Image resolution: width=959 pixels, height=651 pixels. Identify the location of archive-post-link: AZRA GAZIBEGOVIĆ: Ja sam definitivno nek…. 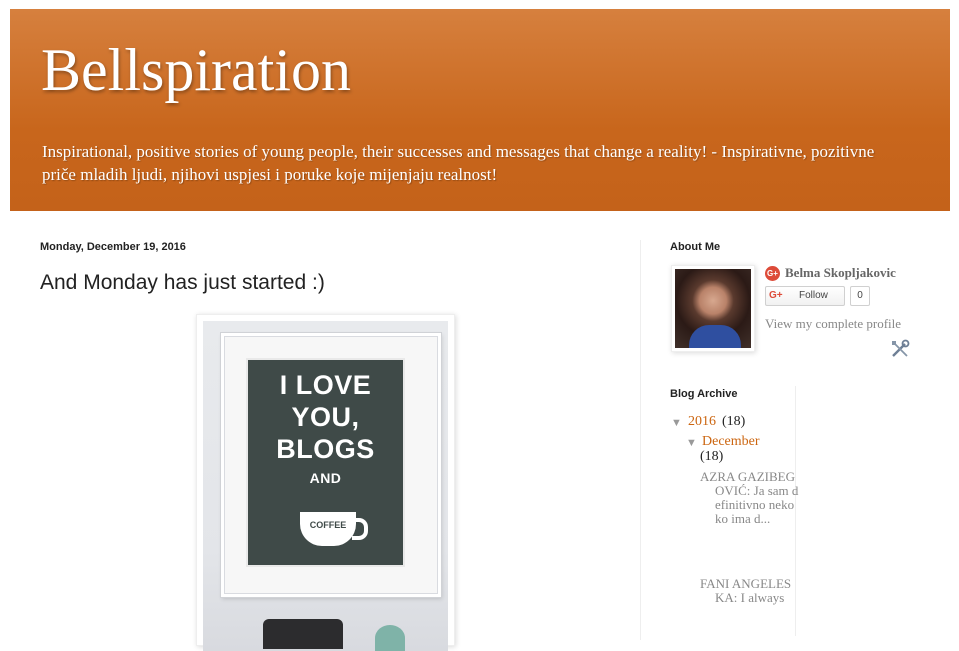
(749, 498).